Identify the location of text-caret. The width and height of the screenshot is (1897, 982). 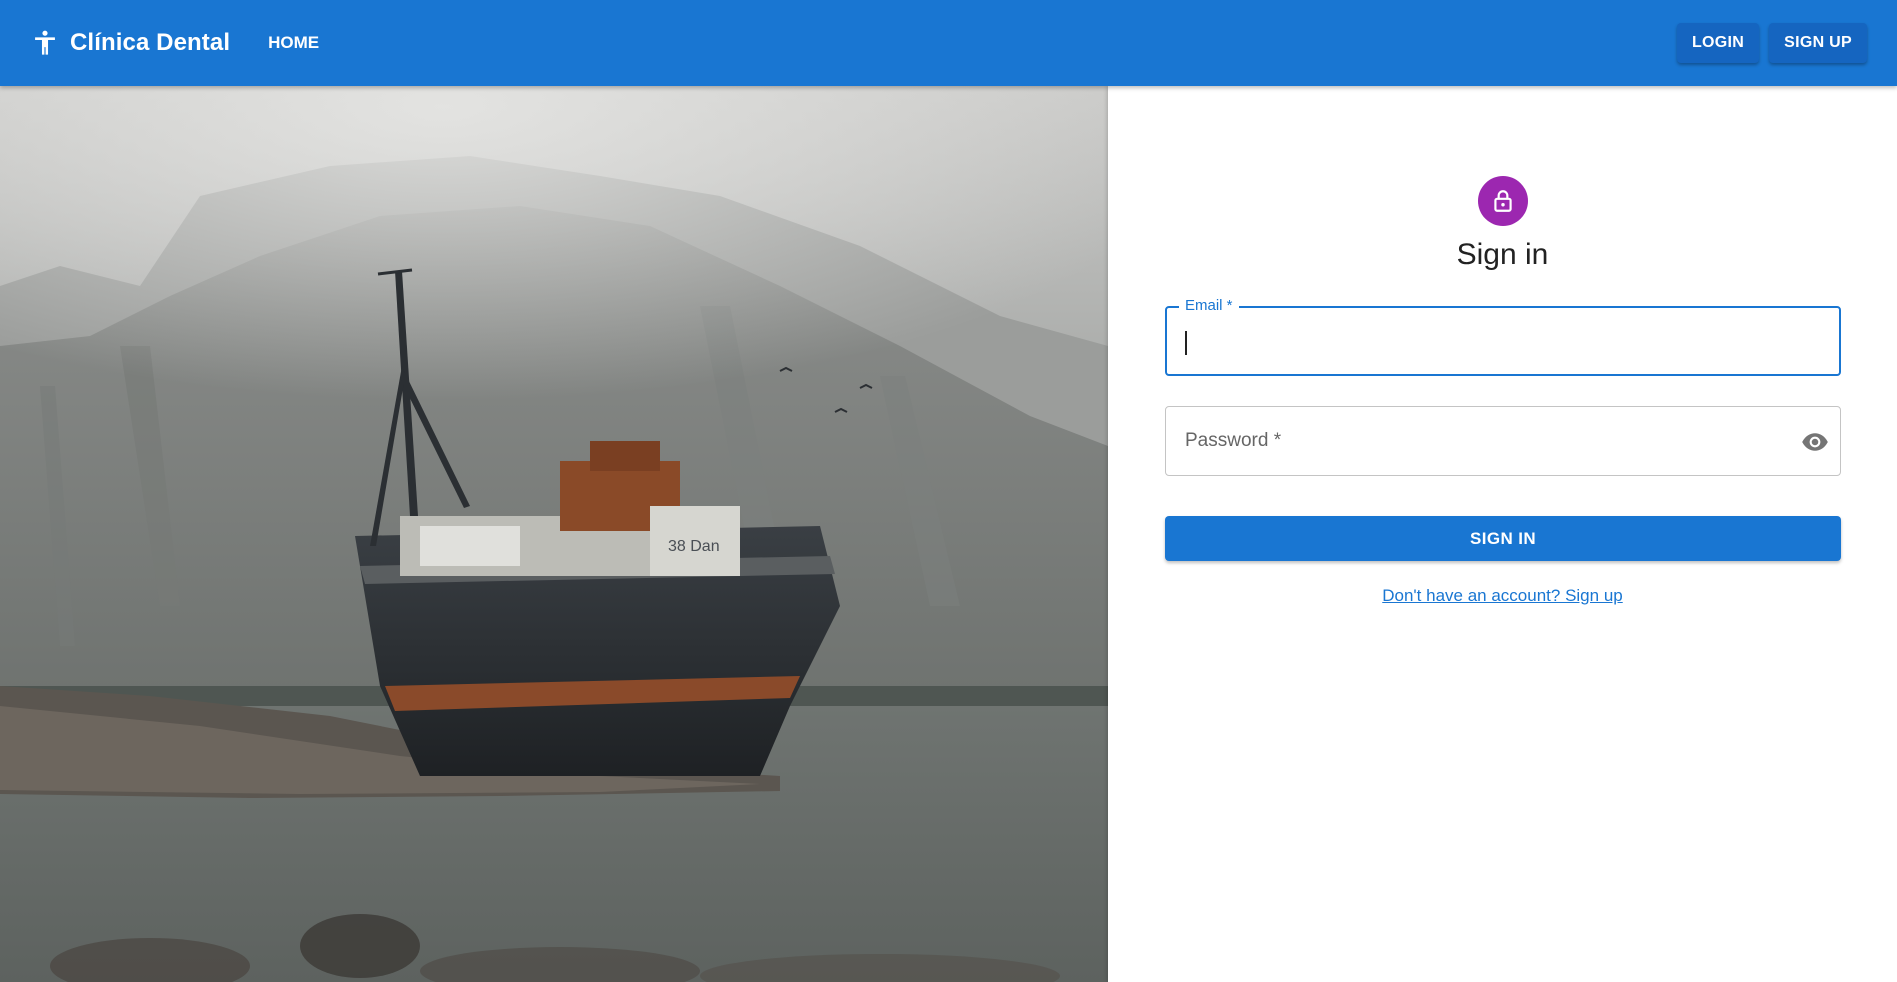
(1186, 343).